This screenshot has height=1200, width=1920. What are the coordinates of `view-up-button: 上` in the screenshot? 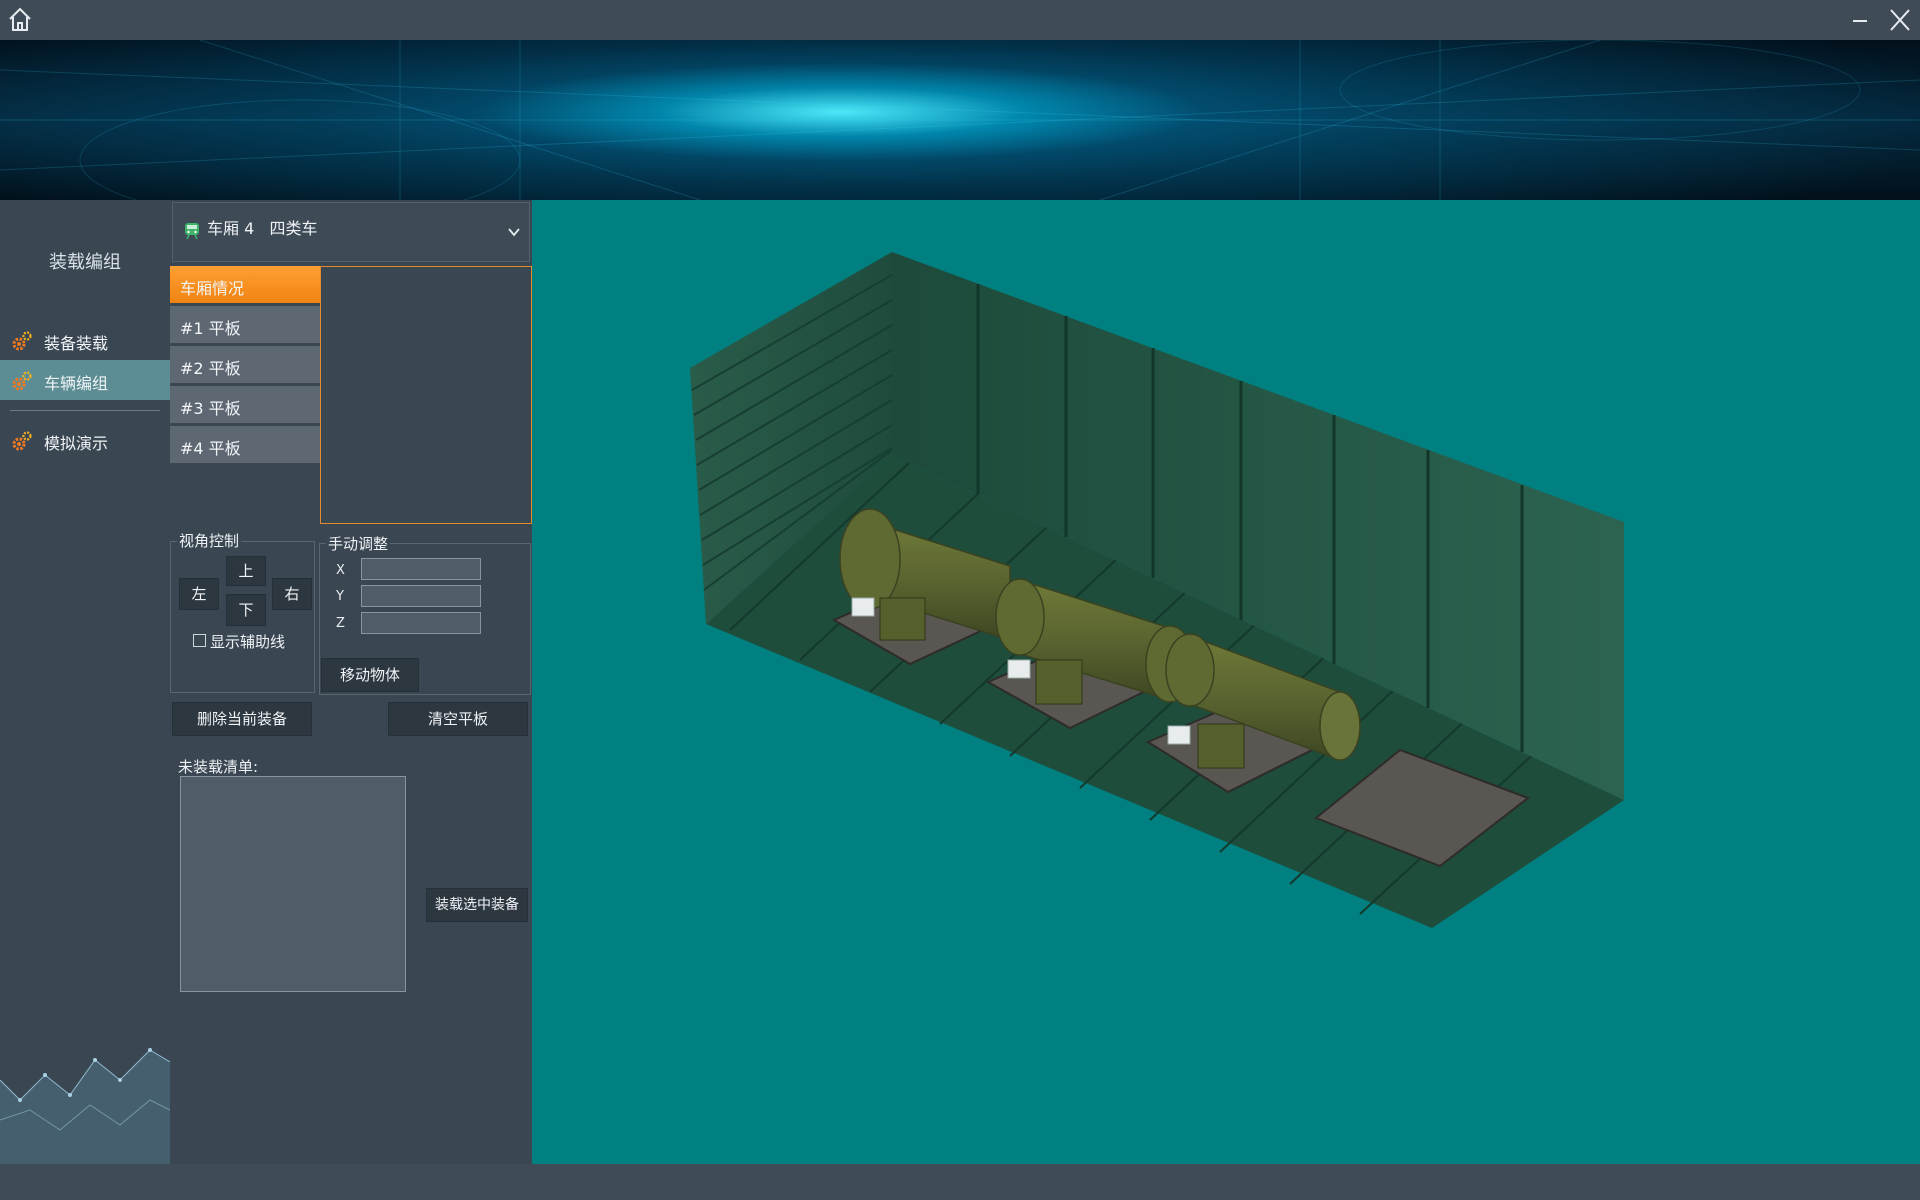 It's located at (246, 571).